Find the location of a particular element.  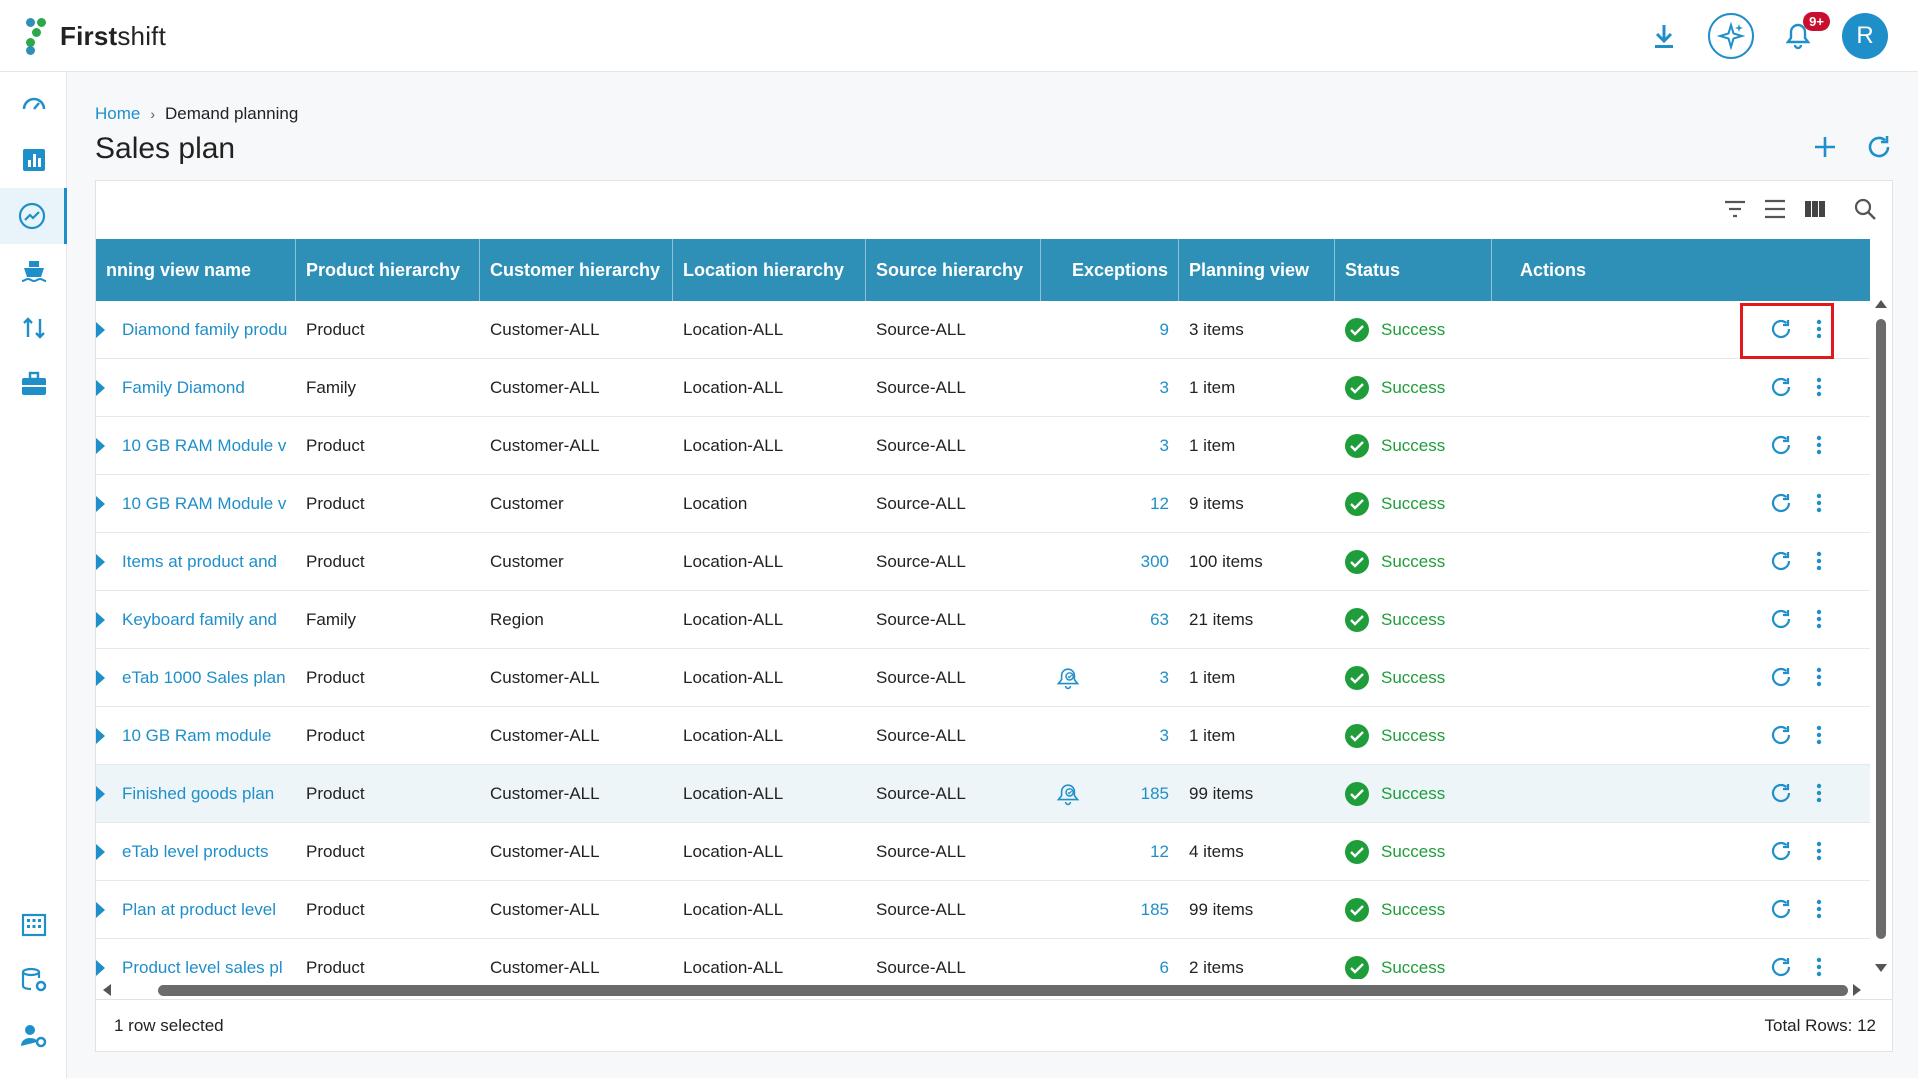

sidebar-item-supply is located at coordinates (33, 272).